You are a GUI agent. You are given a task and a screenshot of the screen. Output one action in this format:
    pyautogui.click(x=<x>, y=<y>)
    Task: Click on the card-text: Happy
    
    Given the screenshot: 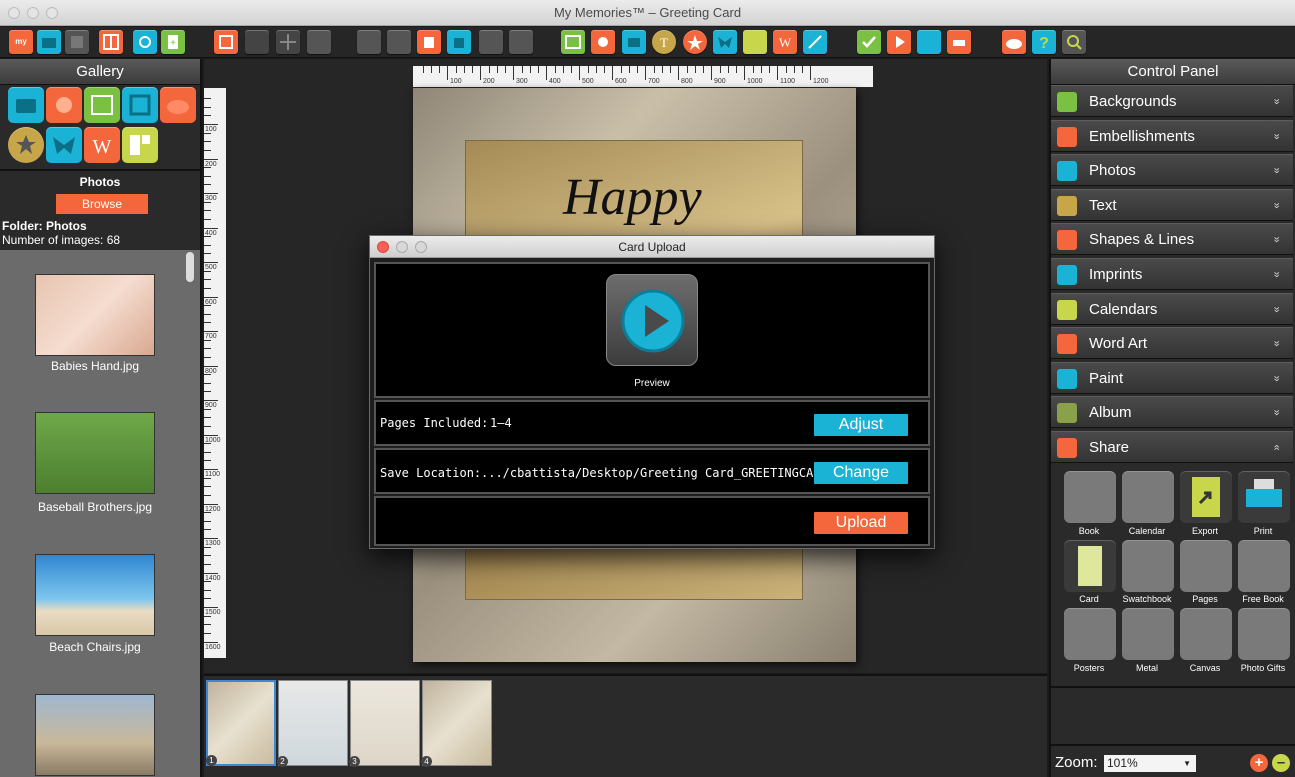 What is the action you would take?
    pyautogui.click(x=632, y=197)
    